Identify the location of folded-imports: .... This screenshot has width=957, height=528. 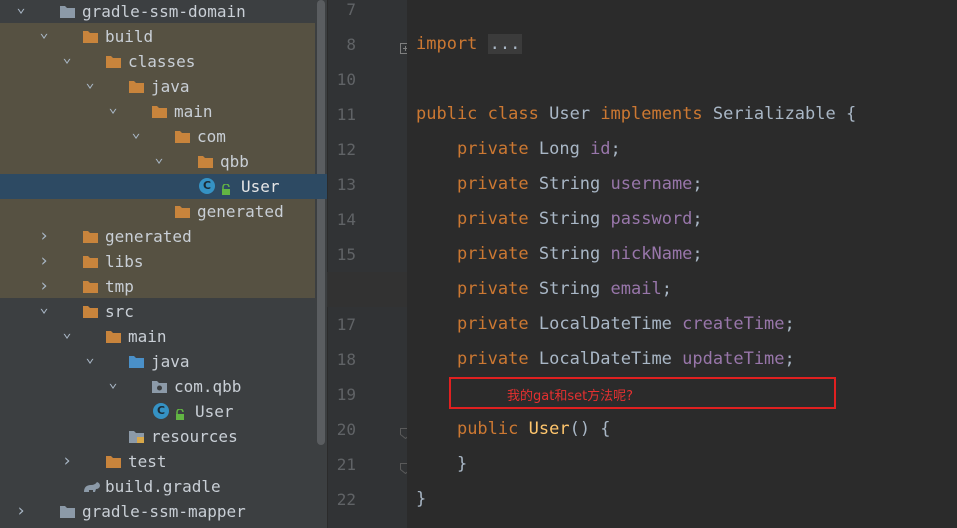
(505, 44).